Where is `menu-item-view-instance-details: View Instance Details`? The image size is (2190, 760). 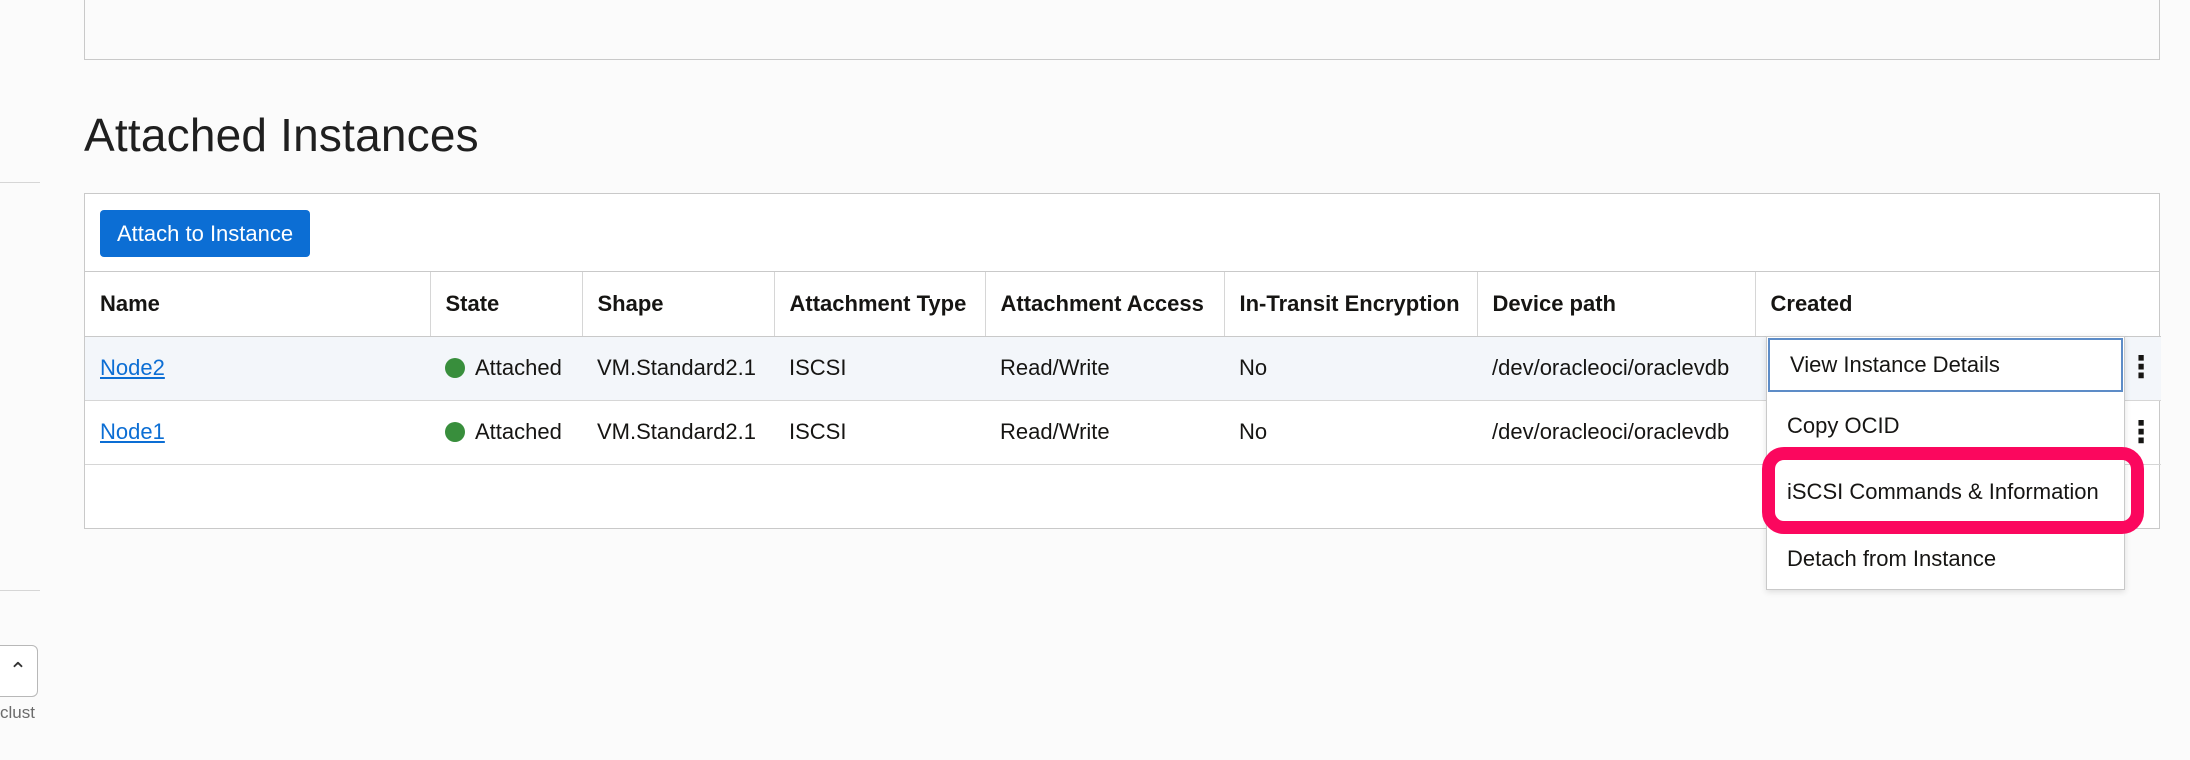
menu-item-view-instance-details: View Instance Details is located at coordinates (1945, 365).